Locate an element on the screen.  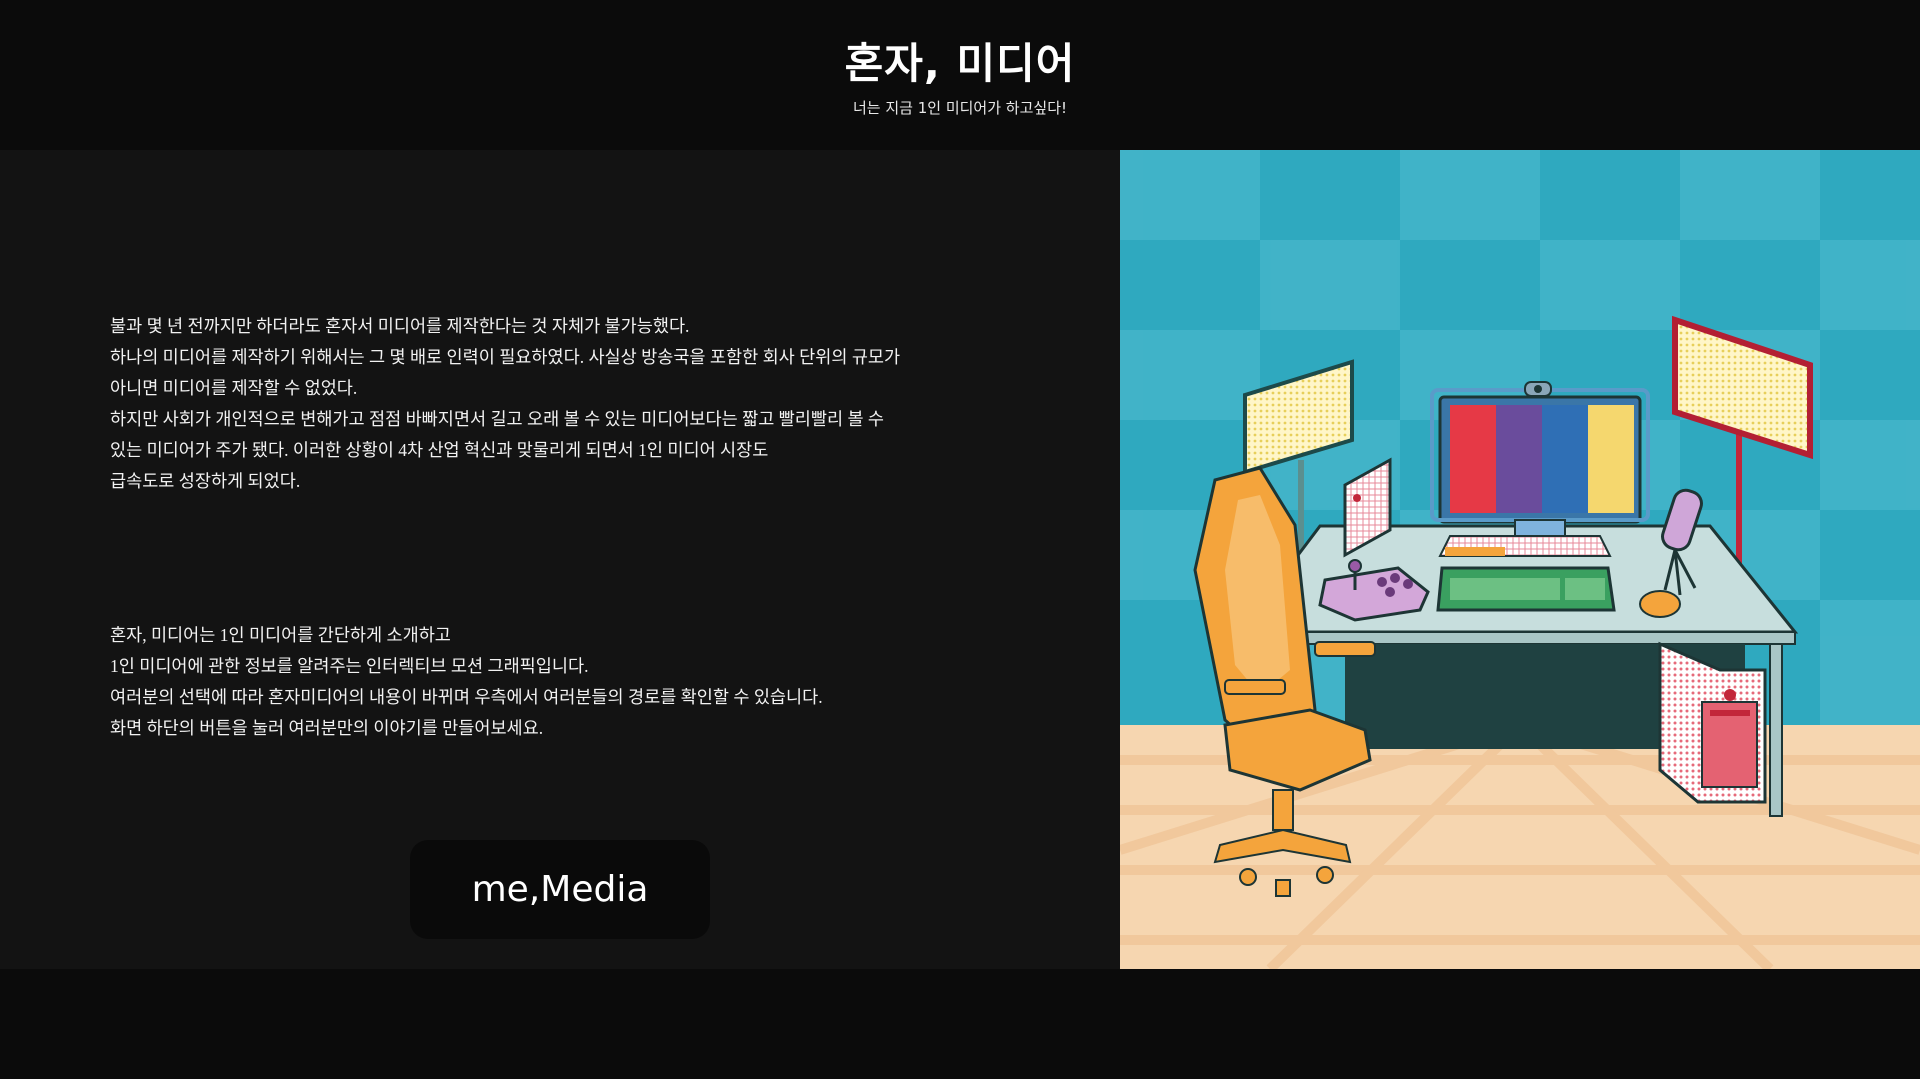
footer is located at coordinates (960, 1024).